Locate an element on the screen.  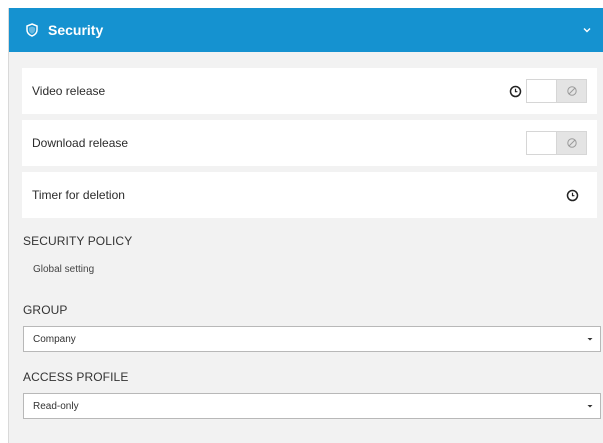
security-policy-value: Global setting is located at coordinates (64, 269).